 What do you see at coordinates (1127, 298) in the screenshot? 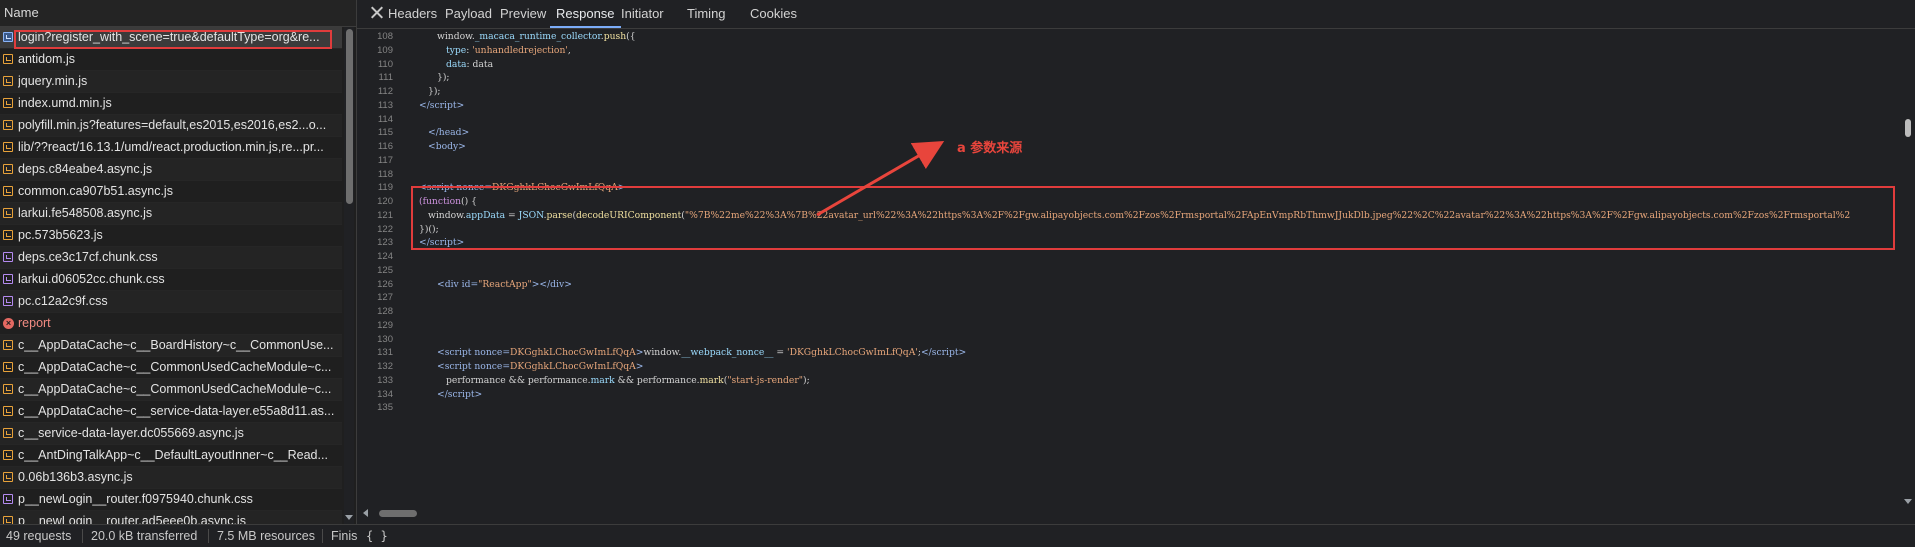
I see `code-line: 127` at bounding box center [1127, 298].